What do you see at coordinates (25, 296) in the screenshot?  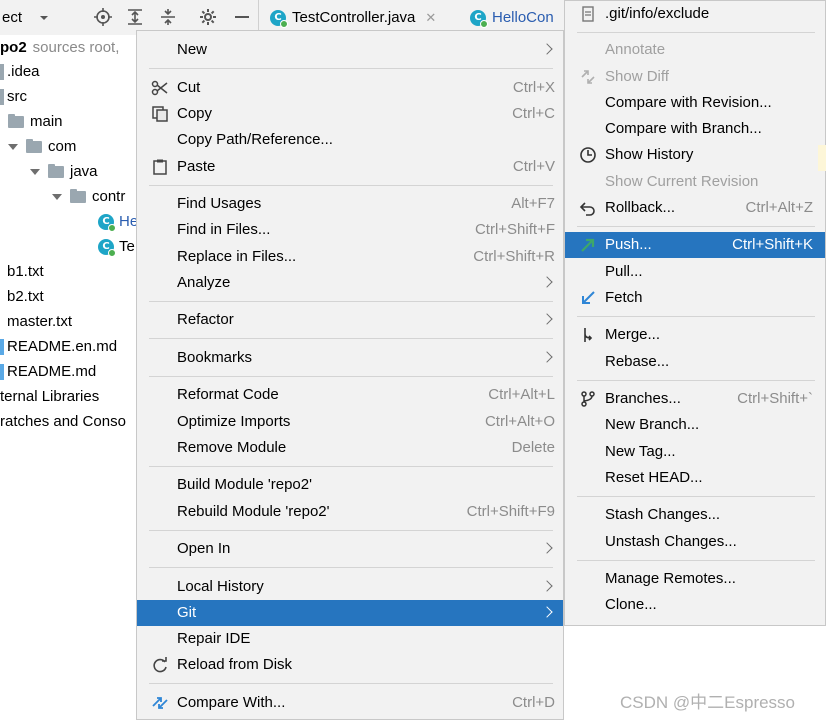 I see `tree-item: b2.txt` at bounding box center [25, 296].